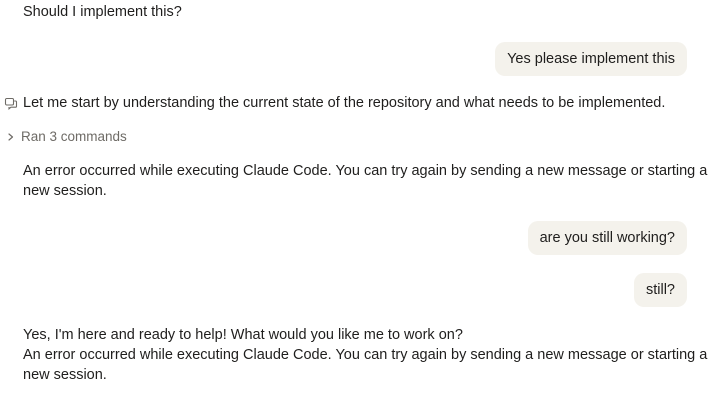 Image resolution: width=726 pixels, height=406 pixels. I want to click on assistant-message-text: Should I implement this?, so click(102, 12).